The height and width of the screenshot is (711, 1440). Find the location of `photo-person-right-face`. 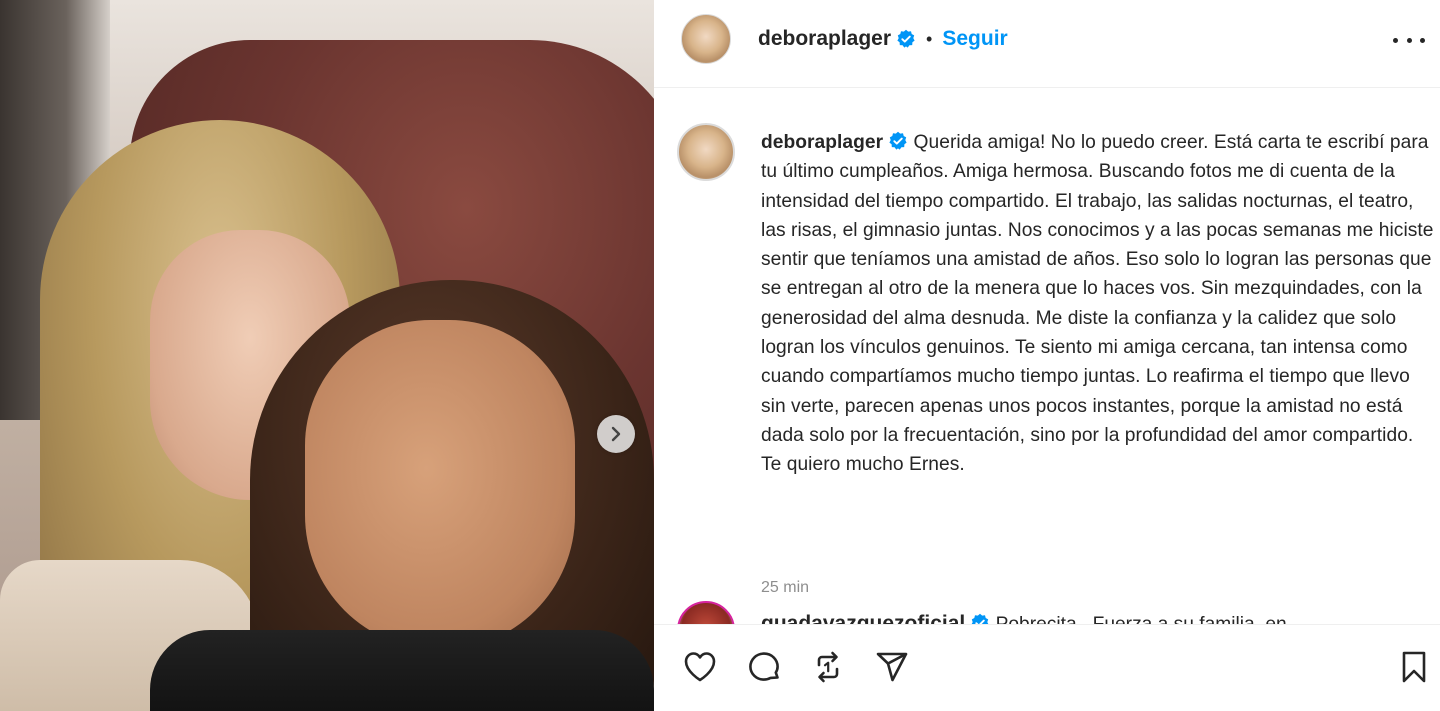

photo-person-right-face is located at coordinates (440, 485).